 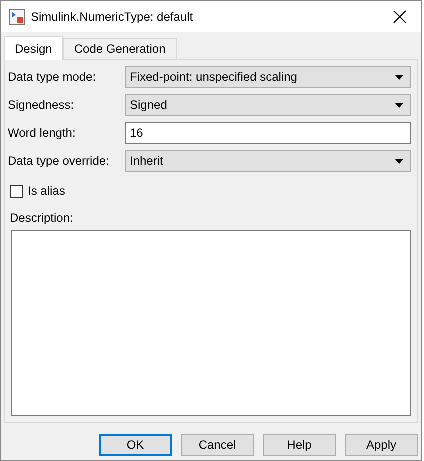 What do you see at coordinates (268, 133) in the screenshot?
I see `input-field: 16` at bounding box center [268, 133].